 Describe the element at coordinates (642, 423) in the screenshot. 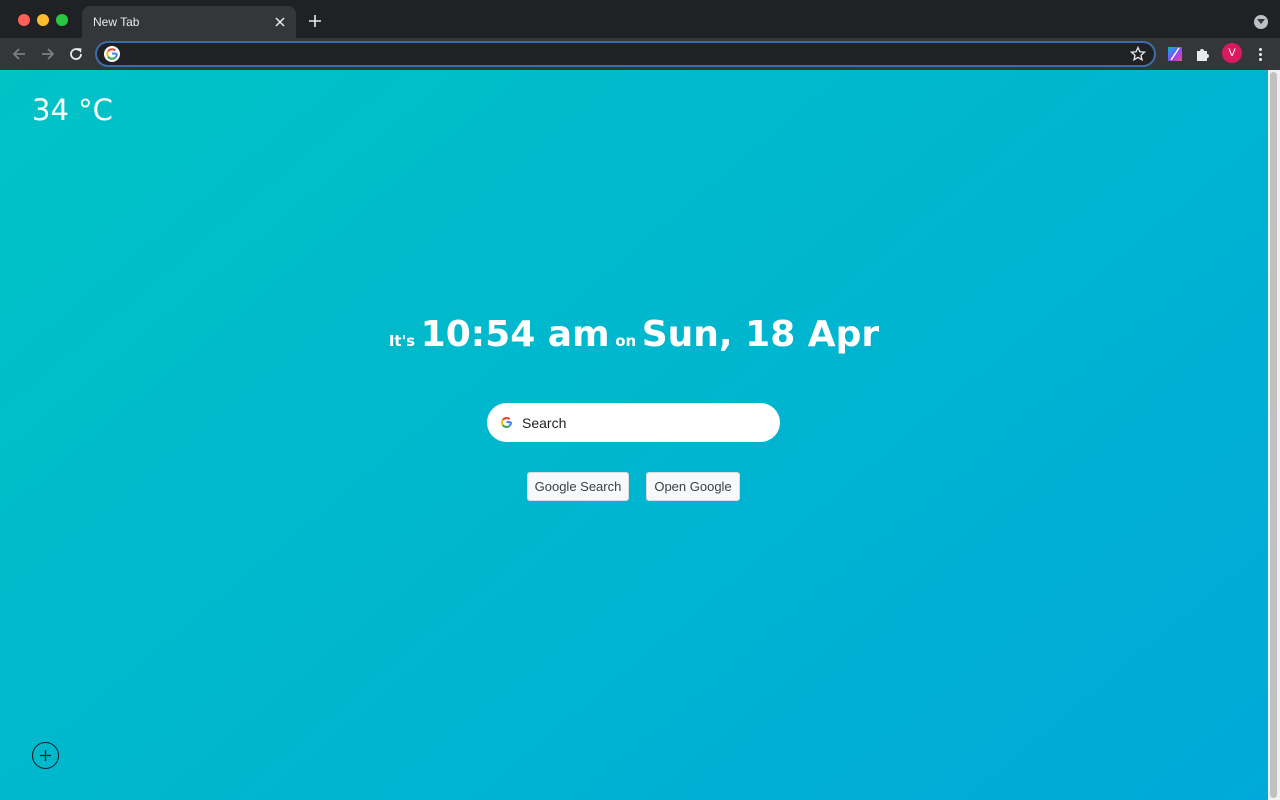

I see `search-input` at that location.